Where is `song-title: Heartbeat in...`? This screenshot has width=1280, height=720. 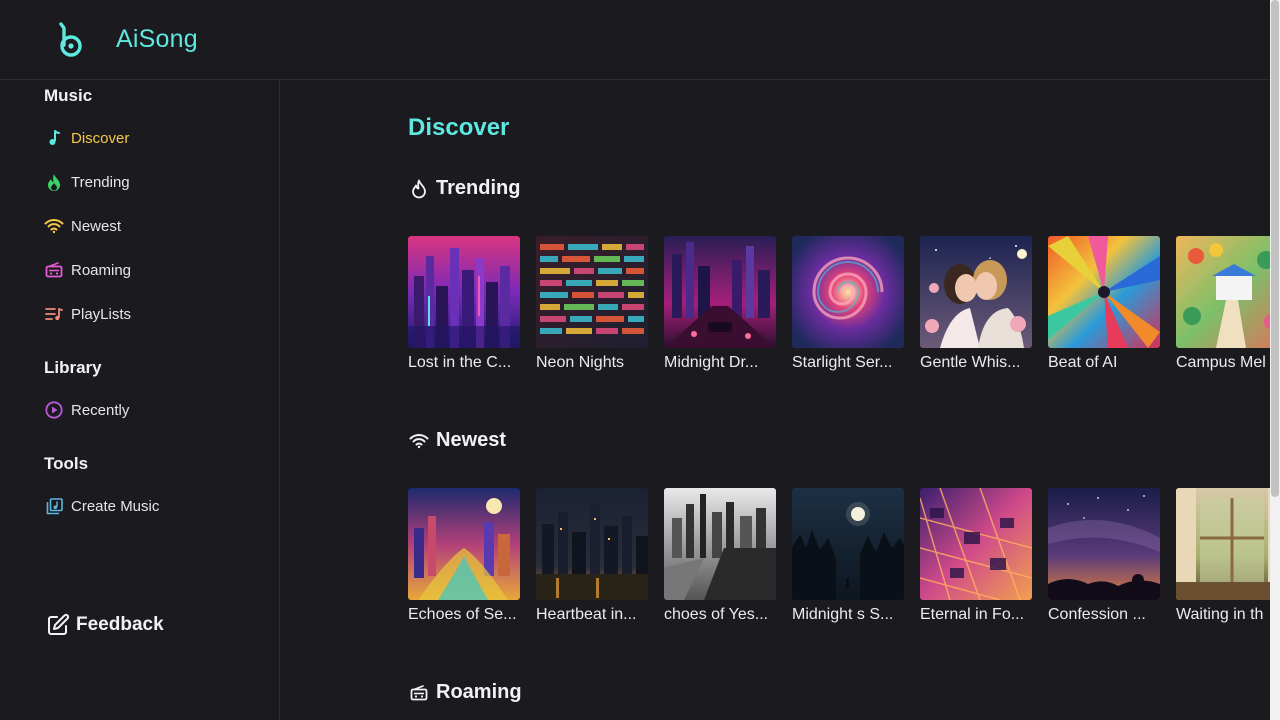
song-title: Heartbeat in... is located at coordinates (586, 614).